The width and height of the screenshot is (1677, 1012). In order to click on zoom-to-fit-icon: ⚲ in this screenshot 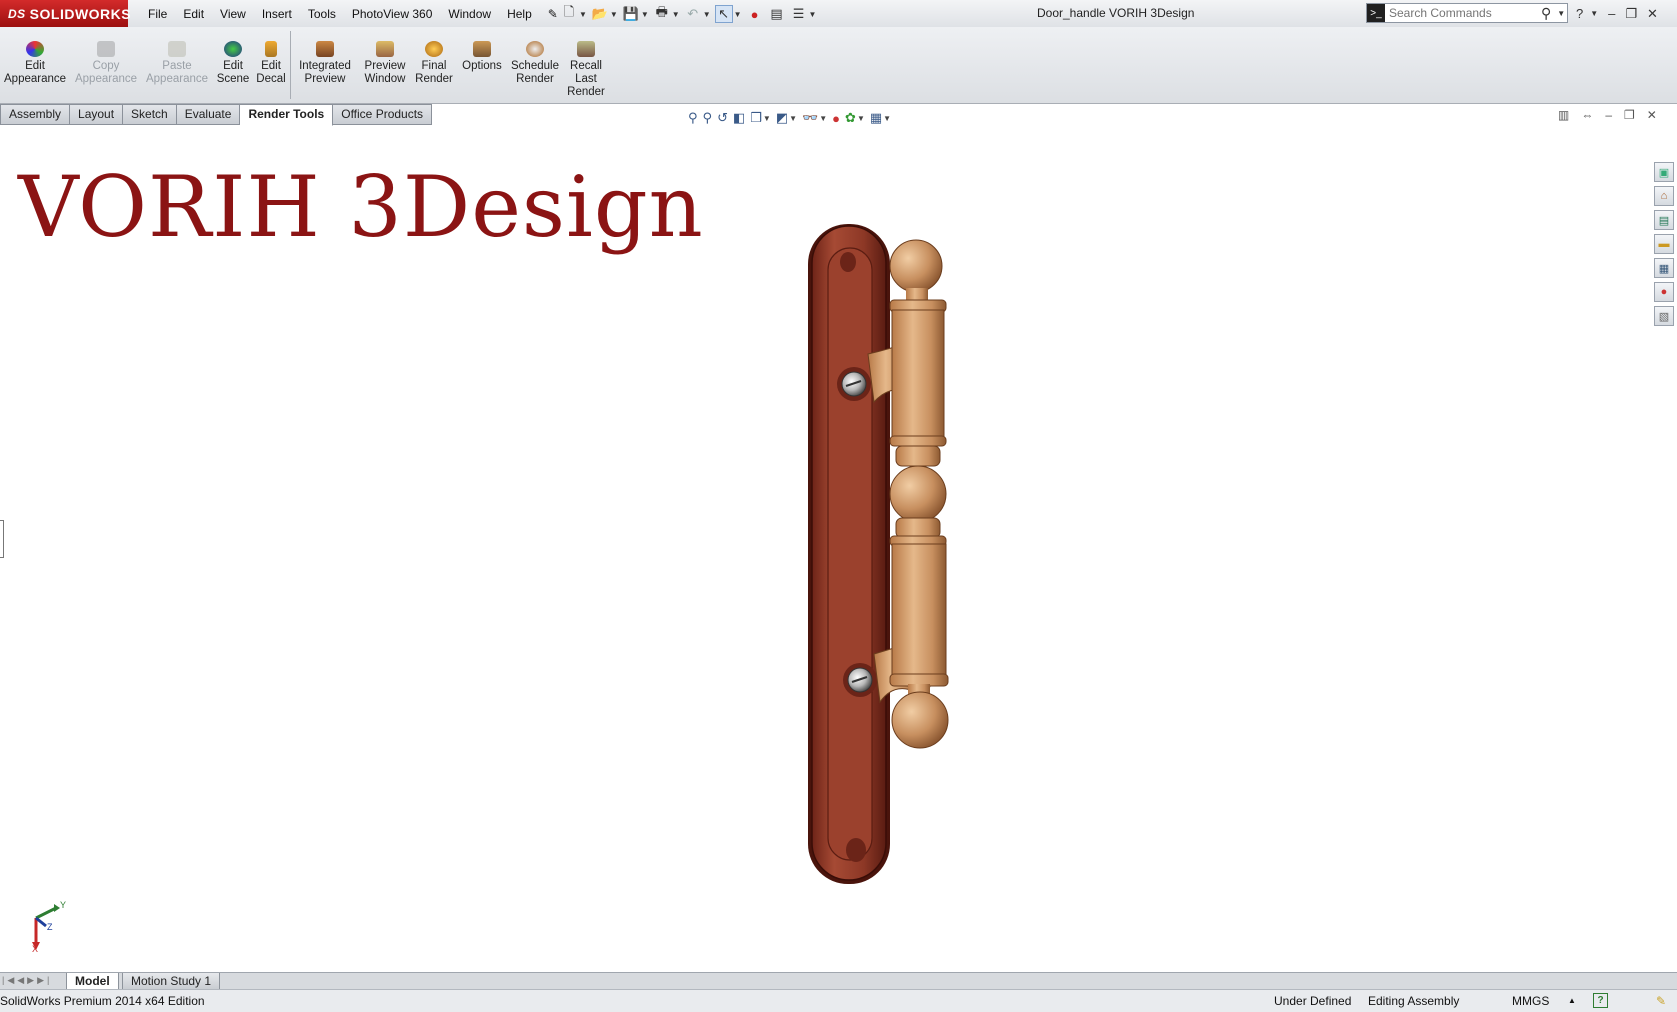, I will do `click(693, 118)`.